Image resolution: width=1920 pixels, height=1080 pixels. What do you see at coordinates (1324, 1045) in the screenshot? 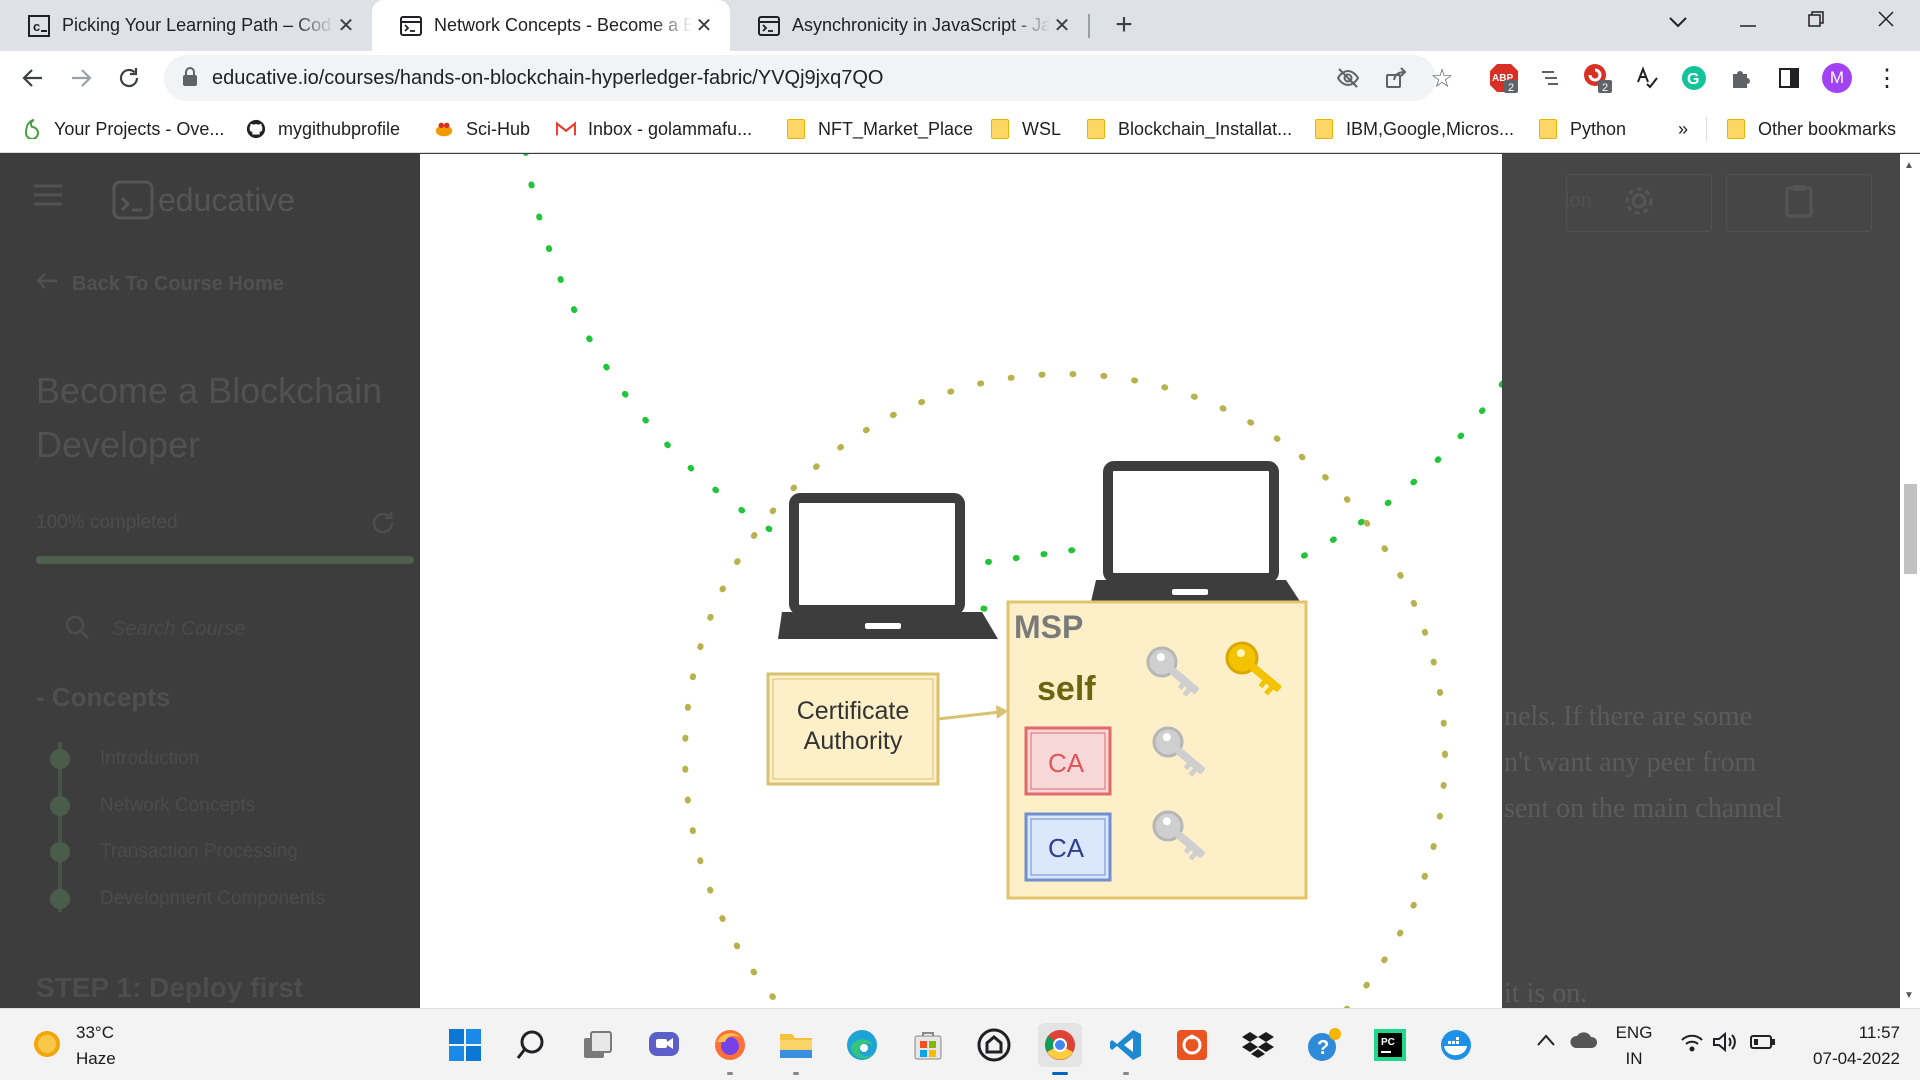
I see `get-help-icon: ?` at bounding box center [1324, 1045].